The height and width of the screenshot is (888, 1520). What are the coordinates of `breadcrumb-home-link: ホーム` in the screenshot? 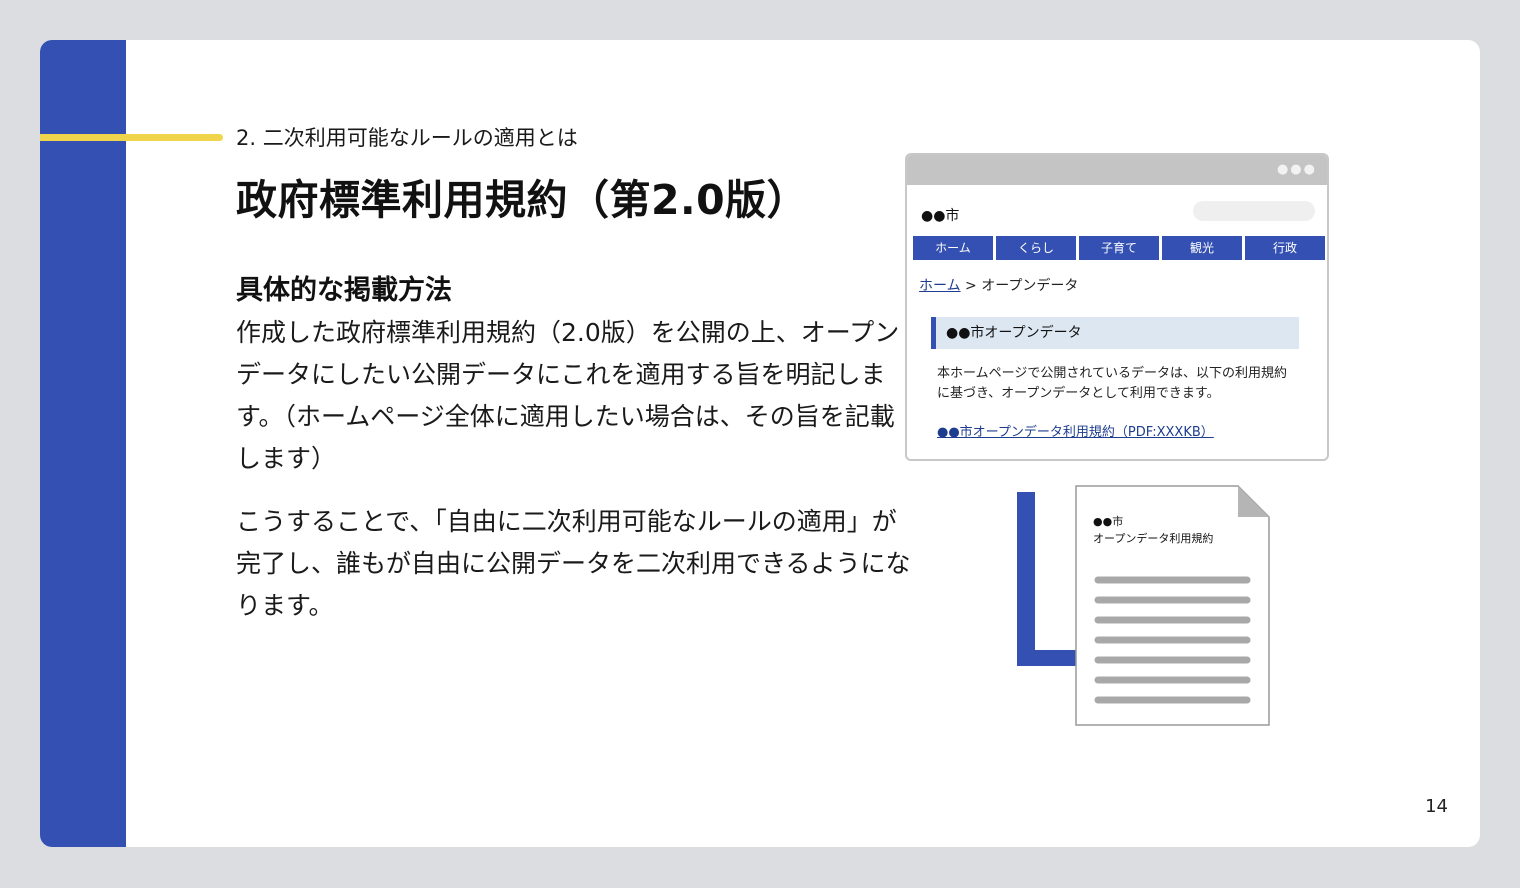 It's located at (940, 286).